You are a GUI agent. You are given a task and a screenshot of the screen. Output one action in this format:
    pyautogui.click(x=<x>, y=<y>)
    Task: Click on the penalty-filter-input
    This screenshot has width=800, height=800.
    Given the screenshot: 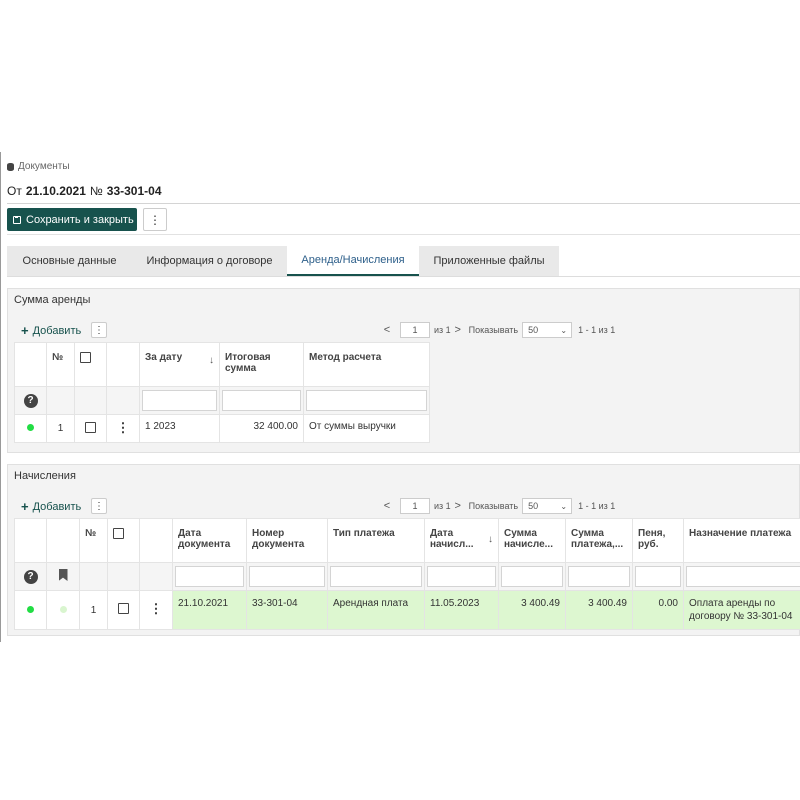 What is the action you would take?
    pyautogui.click(x=658, y=576)
    